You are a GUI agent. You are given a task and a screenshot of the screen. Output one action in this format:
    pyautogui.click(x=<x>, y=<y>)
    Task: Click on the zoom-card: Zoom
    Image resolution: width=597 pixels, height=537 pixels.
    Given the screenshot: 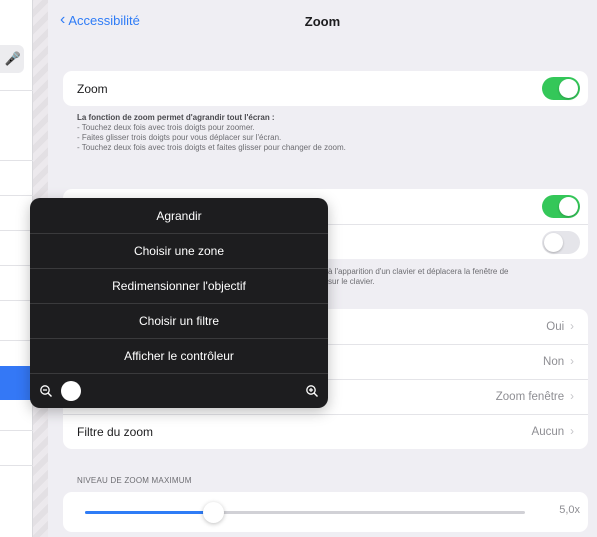 What is the action you would take?
    pyautogui.click(x=325, y=88)
    